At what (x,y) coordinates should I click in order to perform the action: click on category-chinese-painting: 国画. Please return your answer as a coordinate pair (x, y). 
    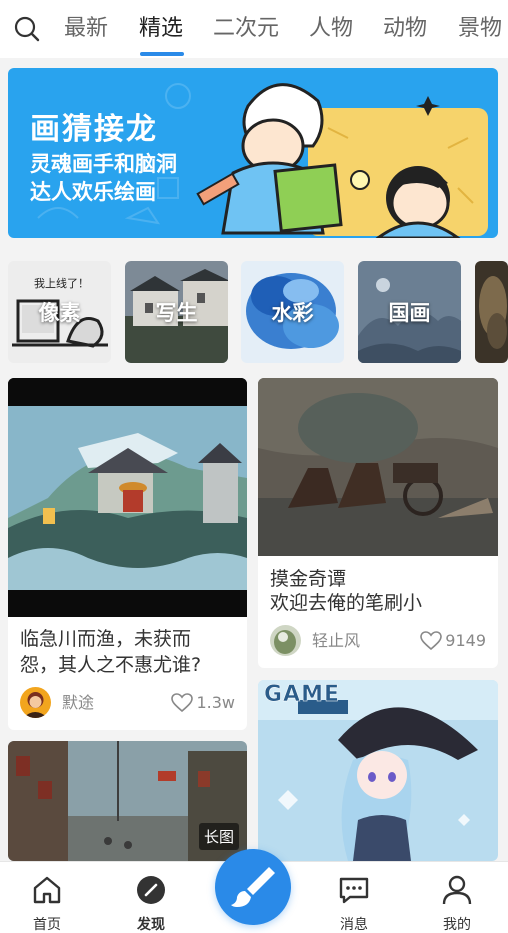
    Looking at the image, I should click on (409, 312).